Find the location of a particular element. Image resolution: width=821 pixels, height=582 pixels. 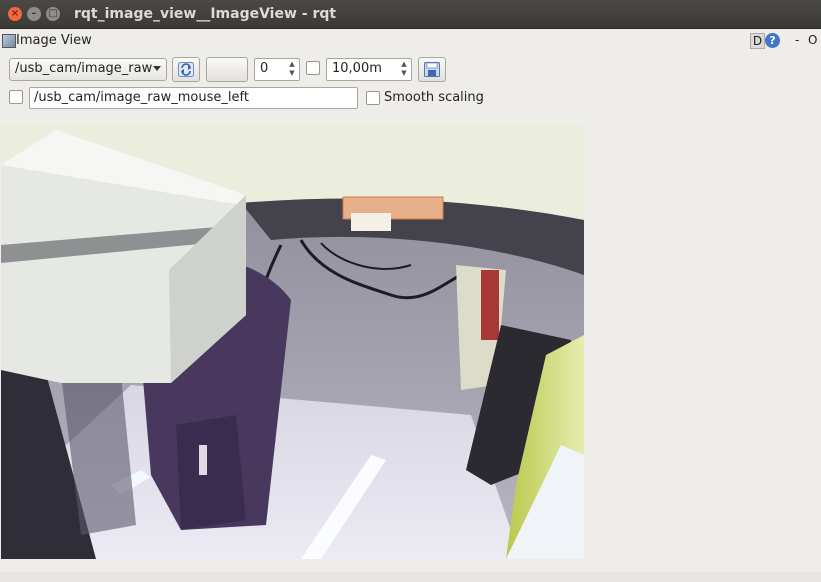

image-view-icon is located at coordinates (9, 41).